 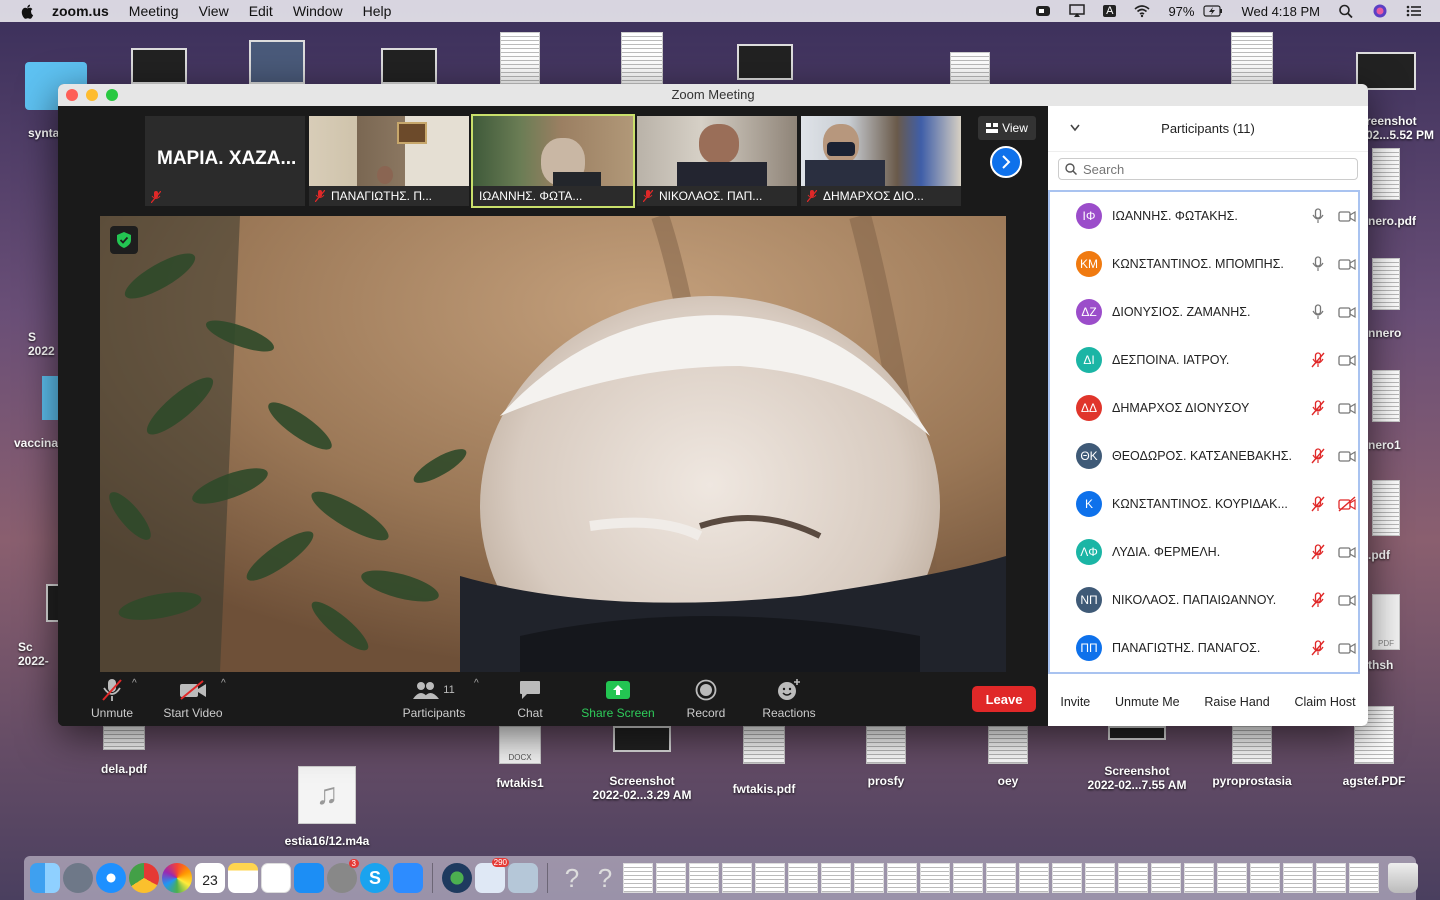 I want to click on notes-icon, so click(x=243, y=878).